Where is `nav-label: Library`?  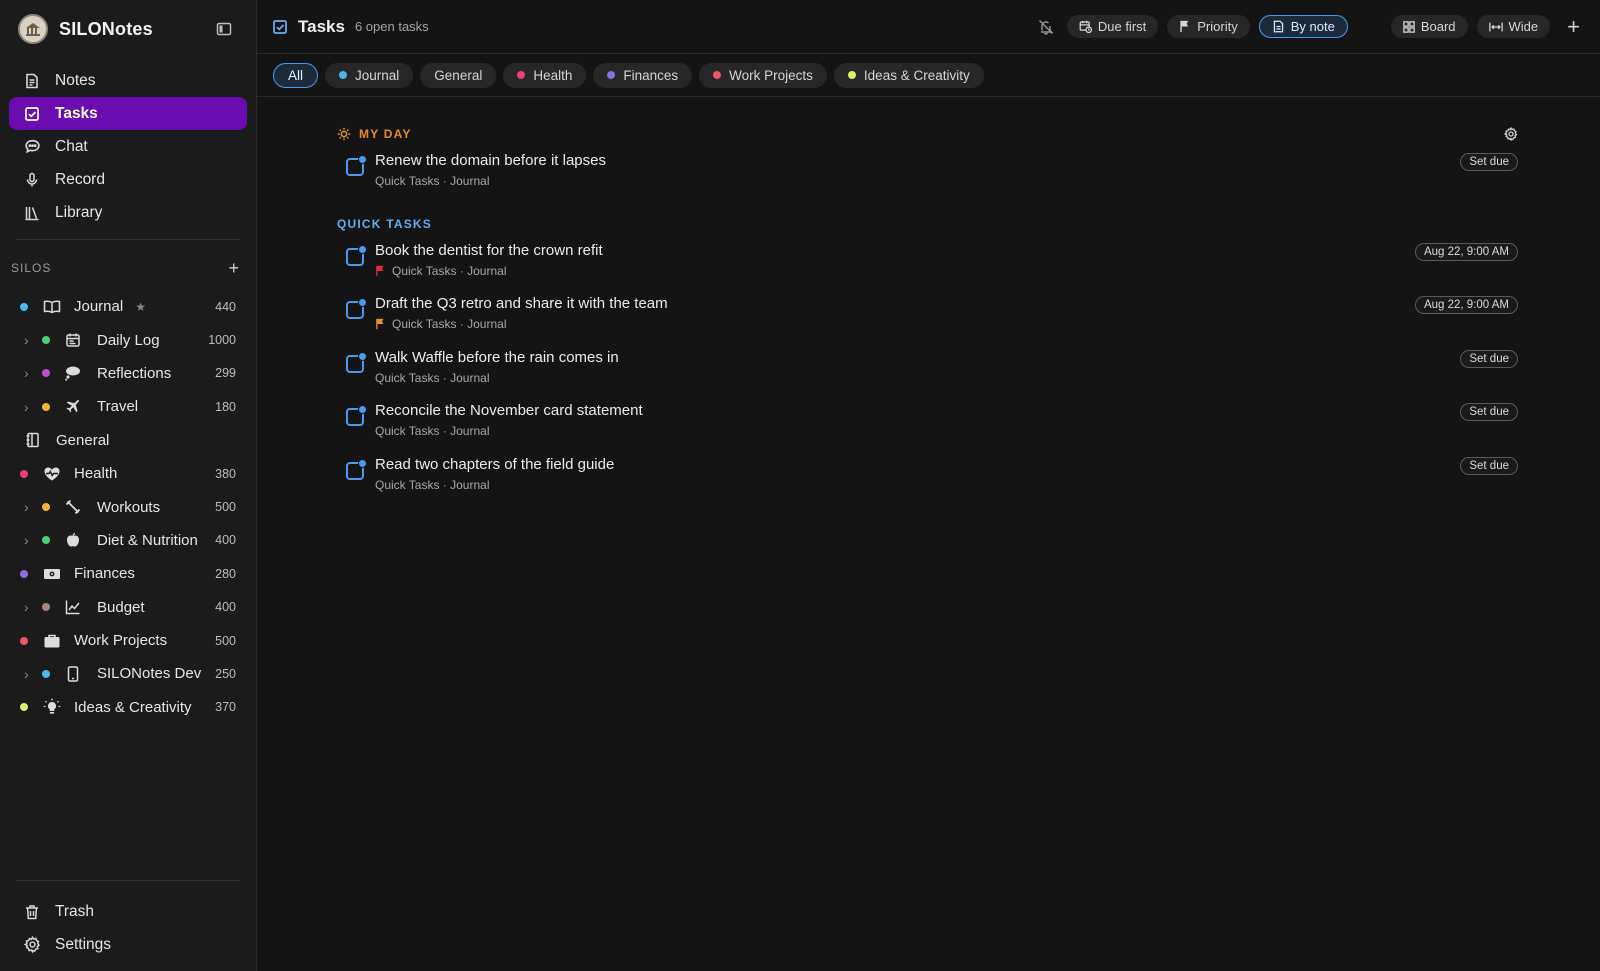
nav-label: Library is located at coordinates (79, 212).